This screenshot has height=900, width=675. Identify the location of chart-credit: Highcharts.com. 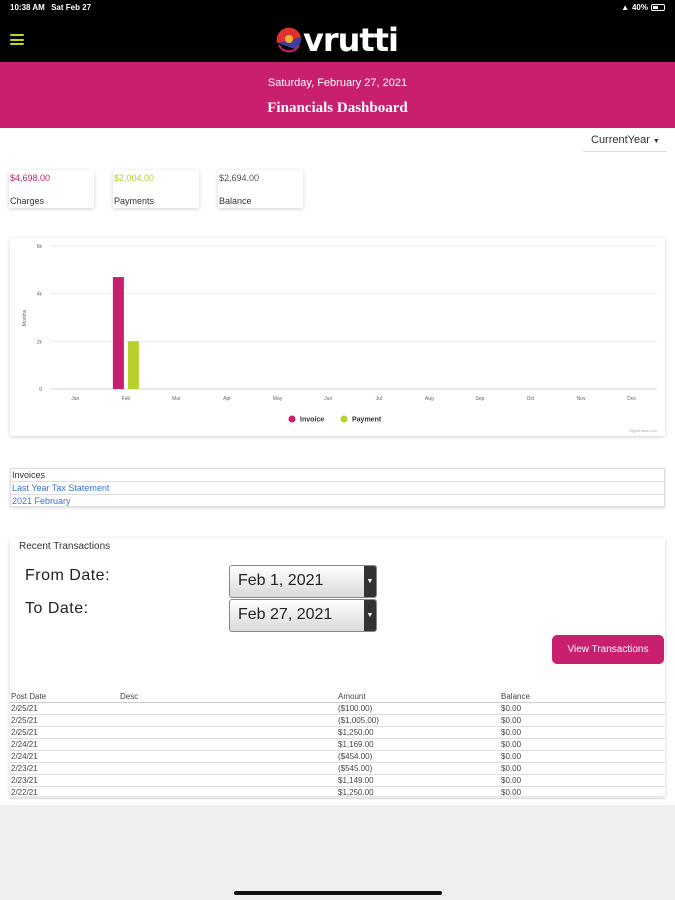
(643, 430).